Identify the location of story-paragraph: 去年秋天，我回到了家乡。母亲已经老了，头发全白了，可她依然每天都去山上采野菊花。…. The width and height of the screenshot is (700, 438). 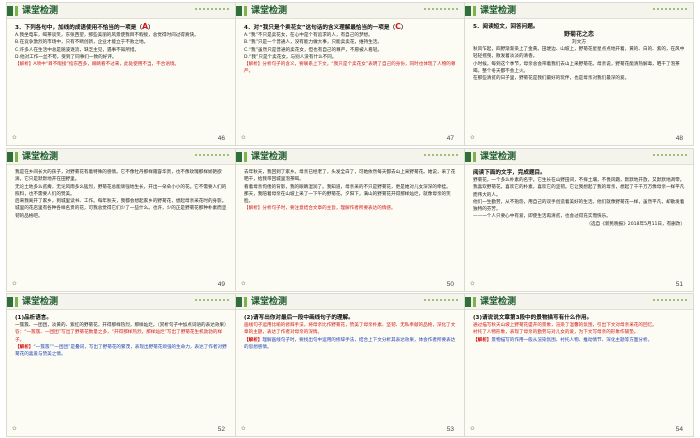
(350, 176).